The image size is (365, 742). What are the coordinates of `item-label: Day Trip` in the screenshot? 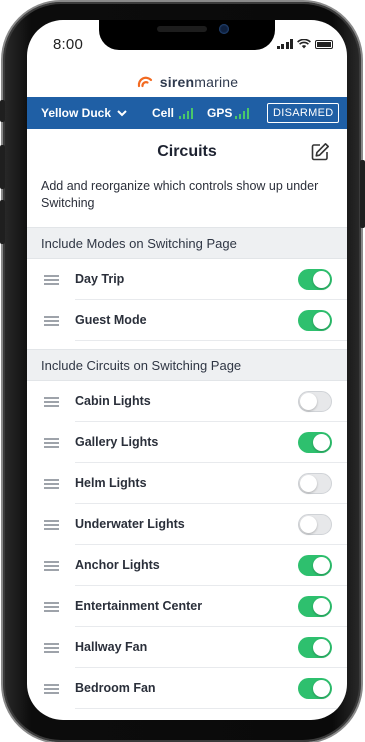 It's located at (100, 279).